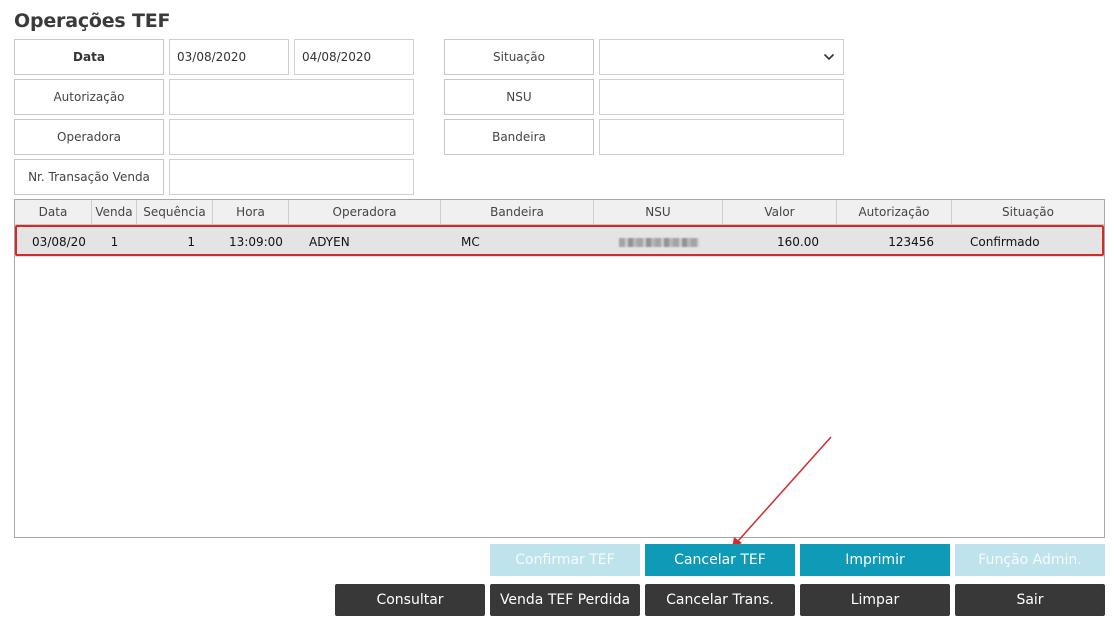 The image size is (1114, 627). What do you see at coordinates (875, 560) in the screenshot?
I see `imprimir-button: Imprimir` at bounding box center [875, 560].